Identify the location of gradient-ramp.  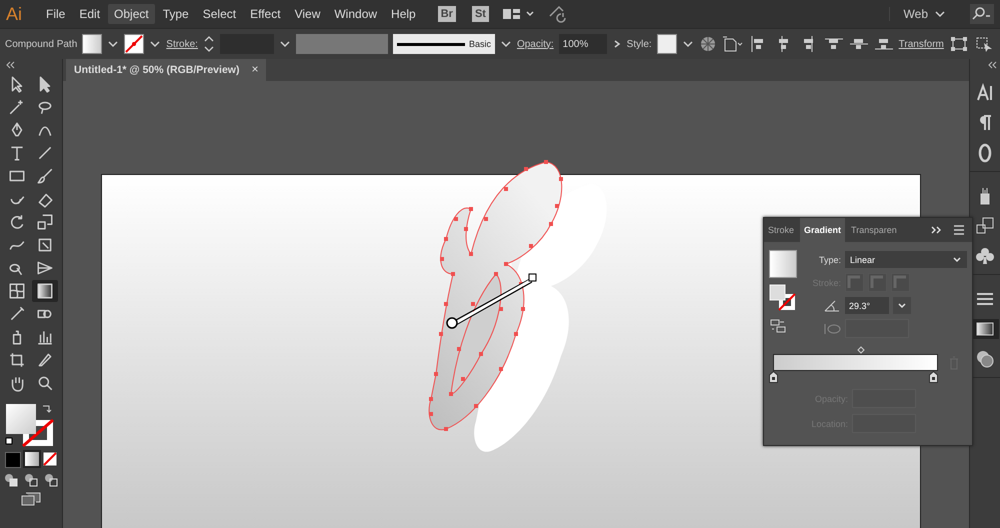
(855, 362).